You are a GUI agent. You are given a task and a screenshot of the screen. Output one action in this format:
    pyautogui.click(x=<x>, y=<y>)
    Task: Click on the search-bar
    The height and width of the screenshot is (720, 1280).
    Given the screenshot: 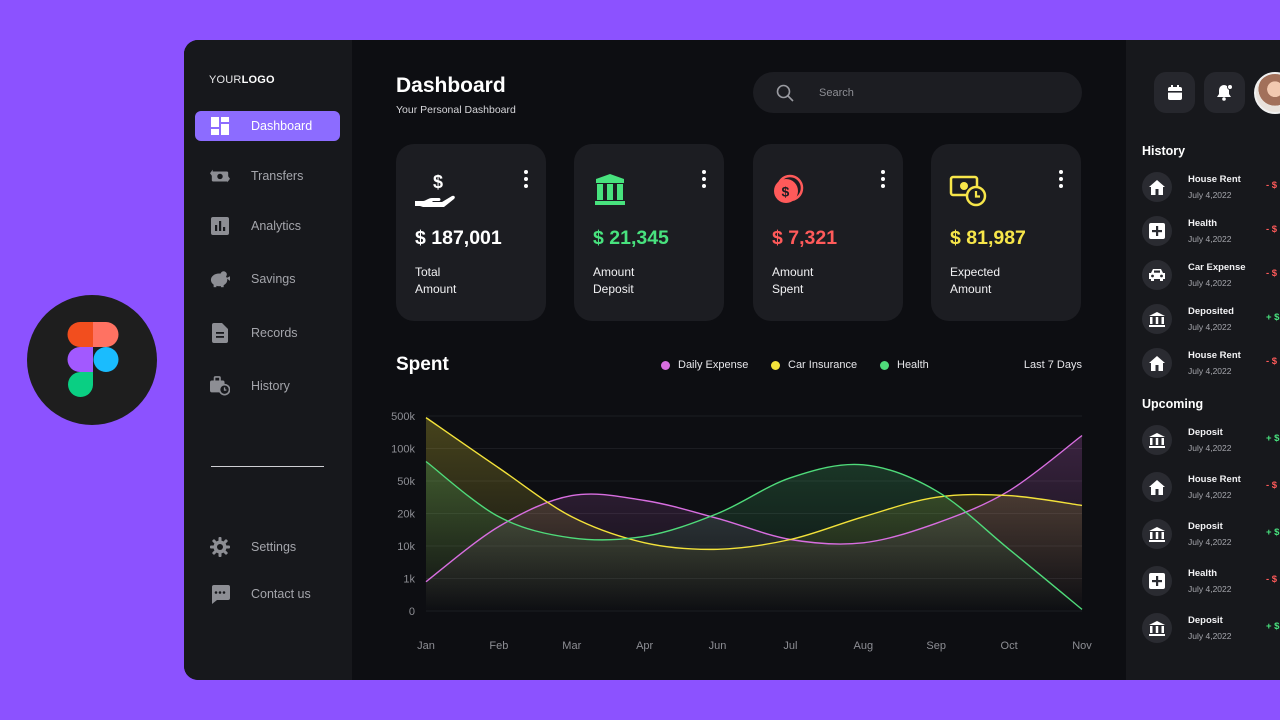 What is the action you would take?
    pyautogui.click(x=917, y=92)
    